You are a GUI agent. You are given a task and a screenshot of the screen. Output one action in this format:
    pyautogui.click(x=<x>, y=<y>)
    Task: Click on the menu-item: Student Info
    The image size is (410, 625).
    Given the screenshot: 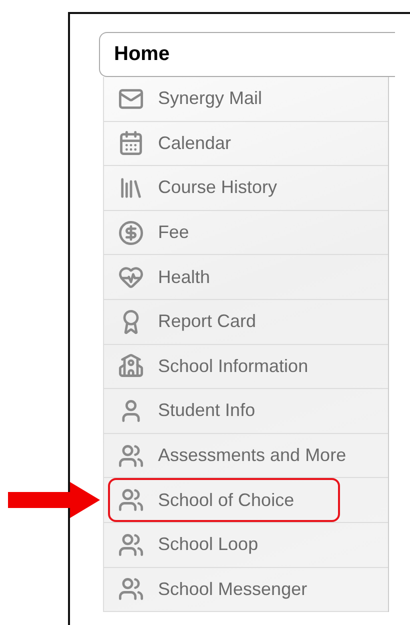 What is the action you would take?
    pyautogui.click(x=245, y=411)
    